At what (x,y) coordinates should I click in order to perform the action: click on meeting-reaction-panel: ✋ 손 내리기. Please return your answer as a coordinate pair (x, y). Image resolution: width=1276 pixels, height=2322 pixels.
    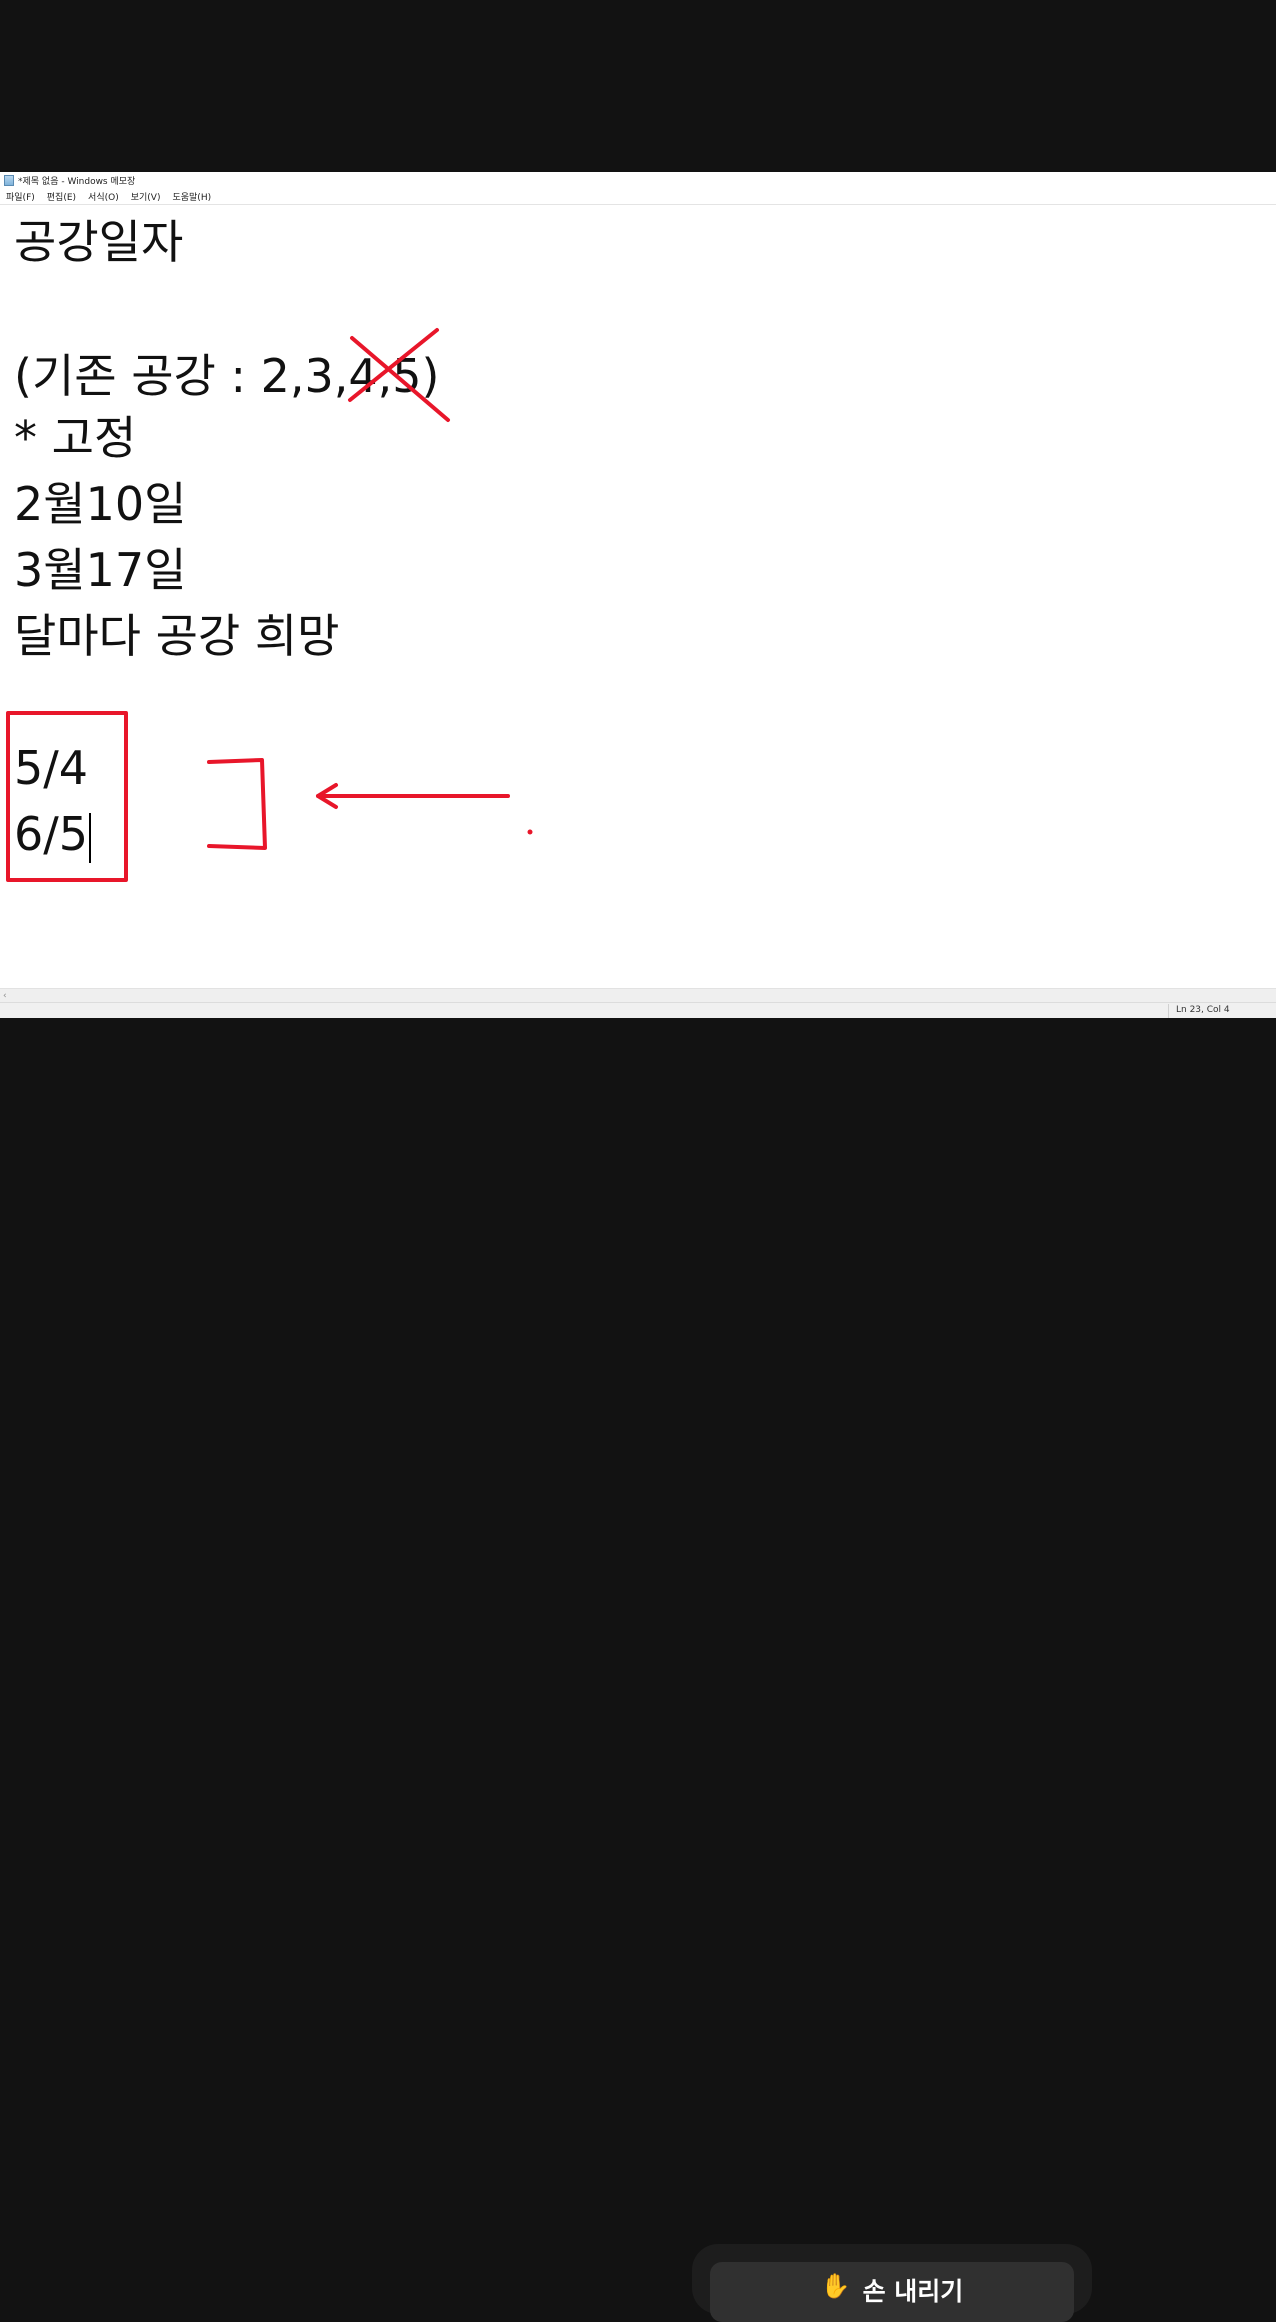
    Looking at the image, I should click on (892, 2283).